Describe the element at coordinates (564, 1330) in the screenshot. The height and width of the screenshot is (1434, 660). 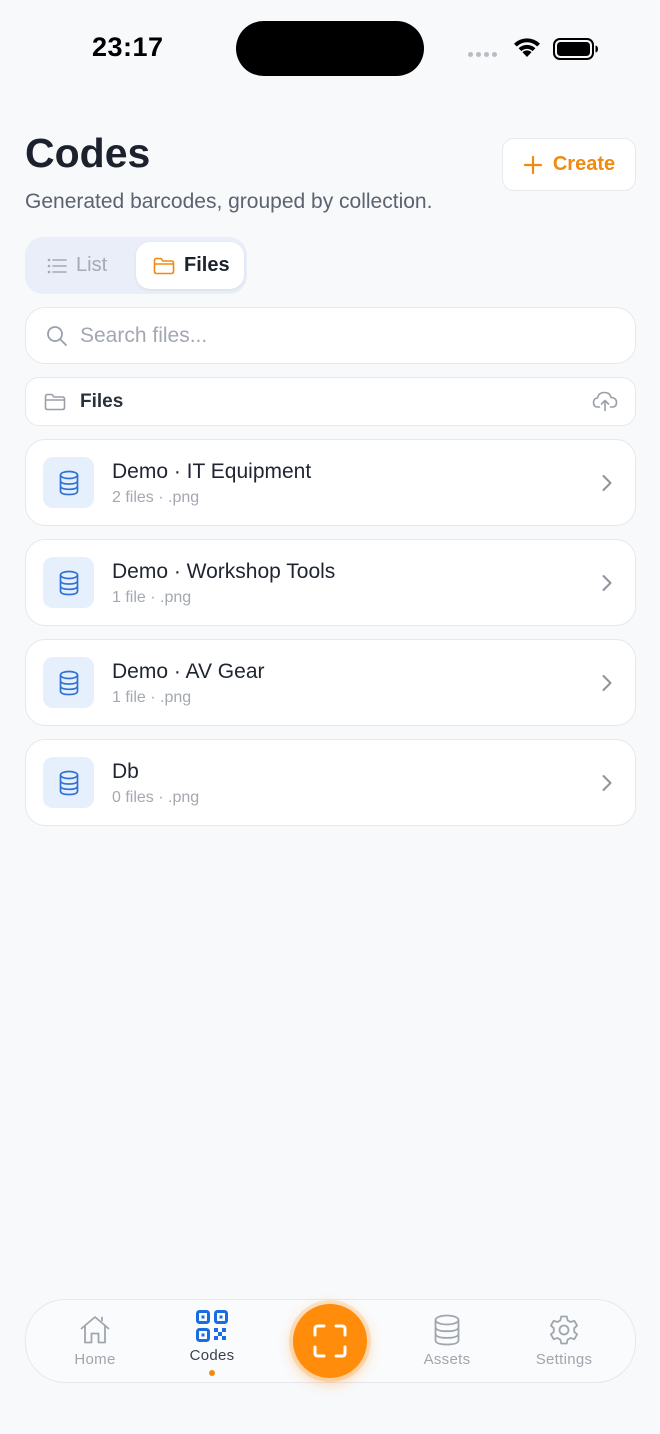
I see `gear-icon` at that location.